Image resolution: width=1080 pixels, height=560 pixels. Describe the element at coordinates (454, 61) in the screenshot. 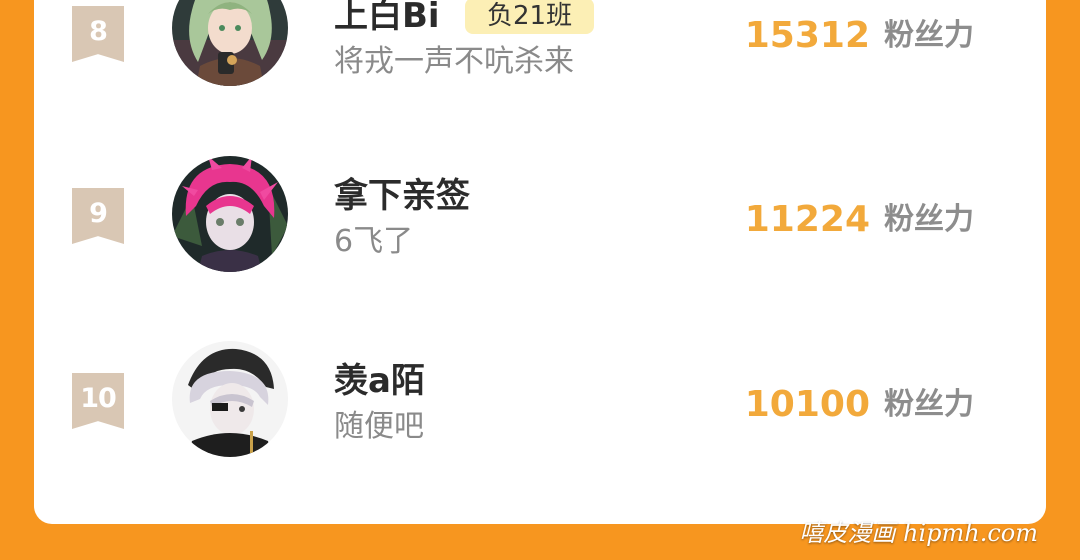

I see `user-signature: 将戎一声不吭杀来` at that location.